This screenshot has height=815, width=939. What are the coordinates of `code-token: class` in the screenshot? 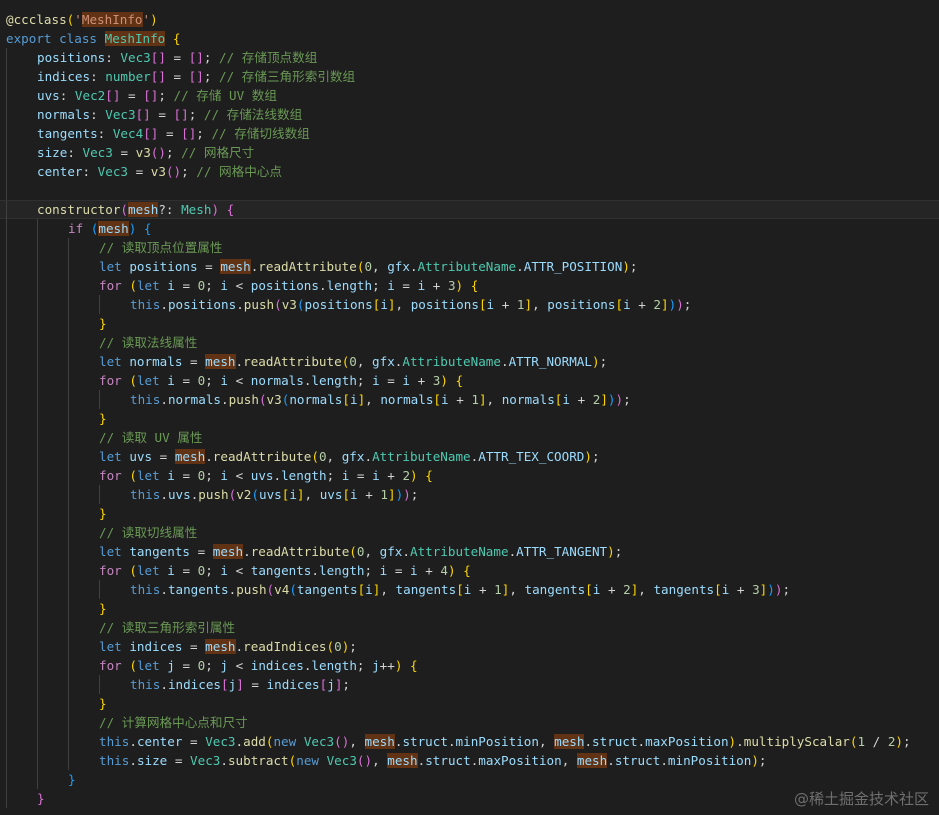 It's located at (78, 38).